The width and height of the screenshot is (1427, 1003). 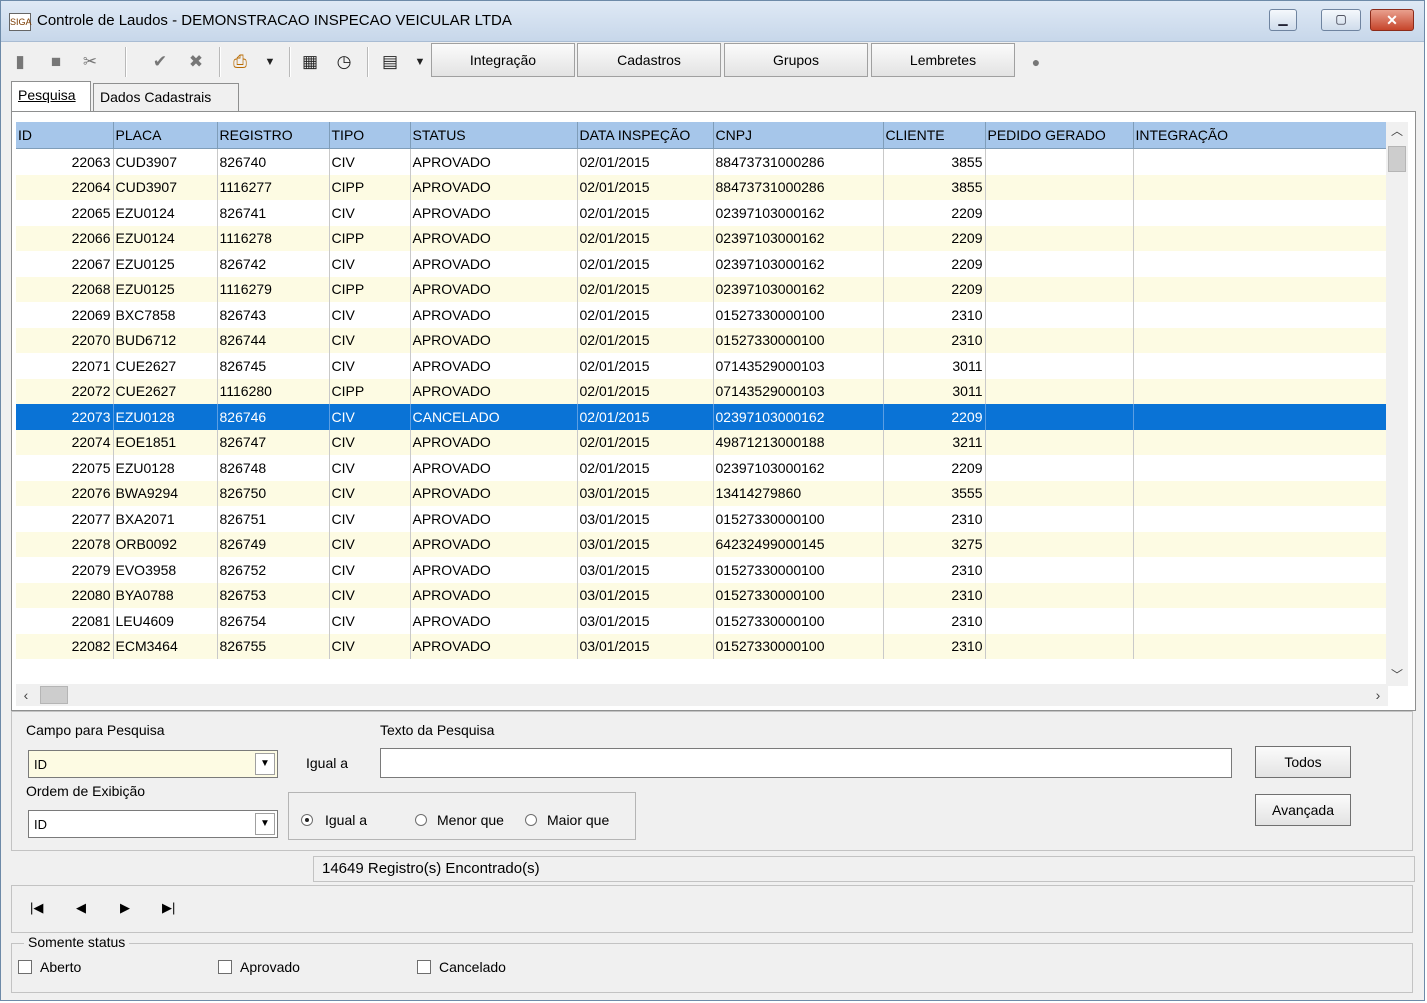 What do you see at coordinates (503, 60) in the screenshot?
I see `integracao-button: Integração` at bounding box center [503, 60].